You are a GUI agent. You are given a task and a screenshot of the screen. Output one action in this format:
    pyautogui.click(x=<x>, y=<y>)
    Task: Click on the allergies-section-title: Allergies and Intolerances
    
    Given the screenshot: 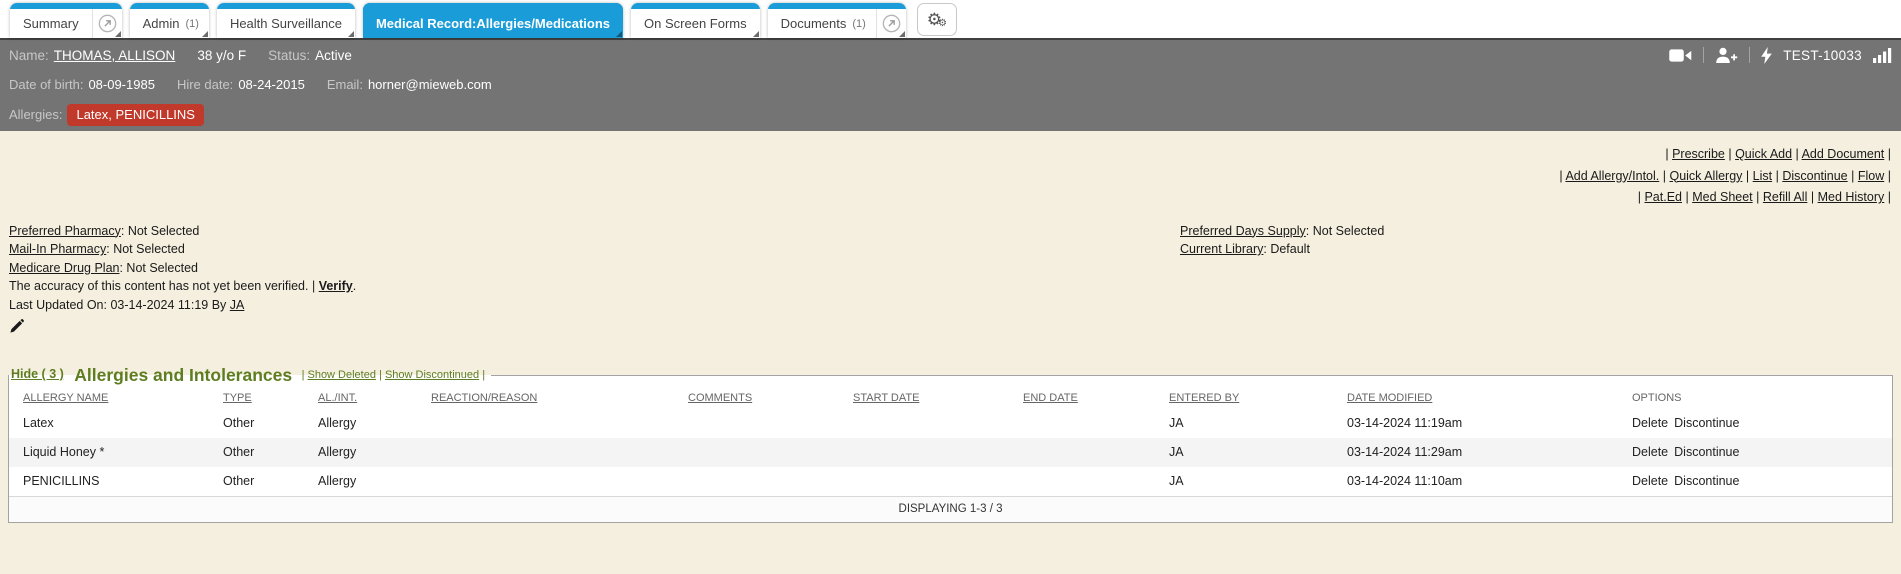 What is the action you would take?
    pyautogui.click(x=183, y=375)
    